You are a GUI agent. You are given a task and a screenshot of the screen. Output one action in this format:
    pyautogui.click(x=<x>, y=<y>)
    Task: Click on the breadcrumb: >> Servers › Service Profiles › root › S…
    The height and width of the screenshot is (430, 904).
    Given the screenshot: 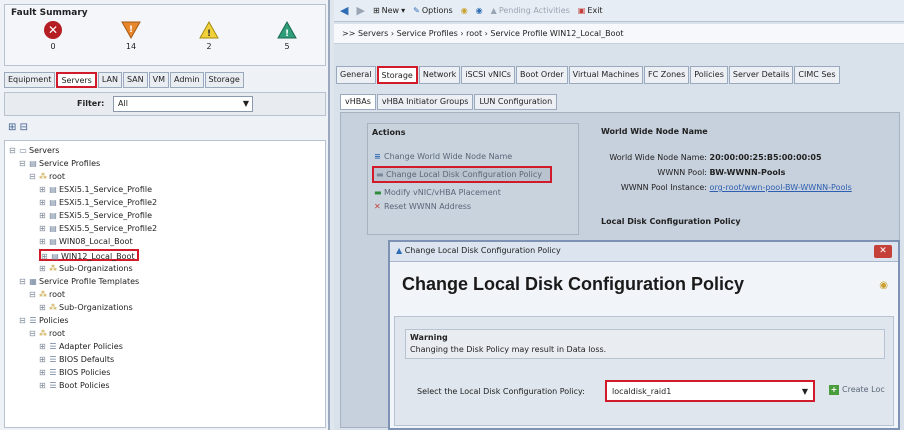 What is the action you would take?
    pyautogui.click(x=619, y=34)
    